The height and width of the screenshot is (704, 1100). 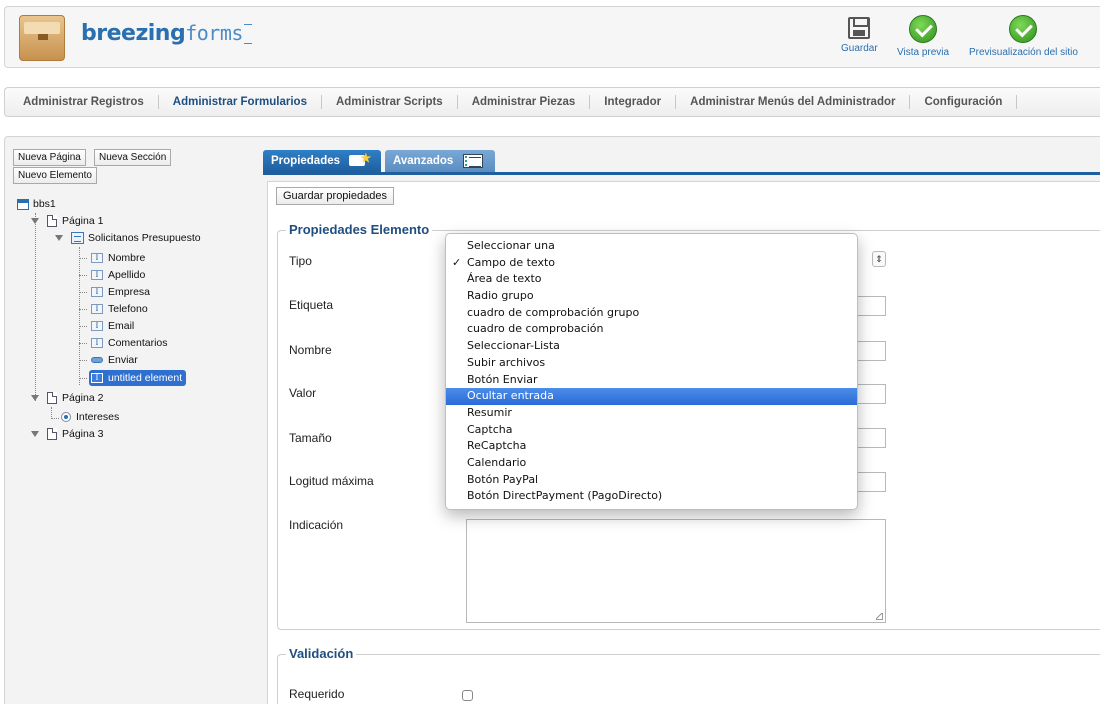 What do you see at coordinates (651, 313) in the screenshot?
I see `dropdown-option: cuadro de comprobación grupo` at bounding box center [651, 313].